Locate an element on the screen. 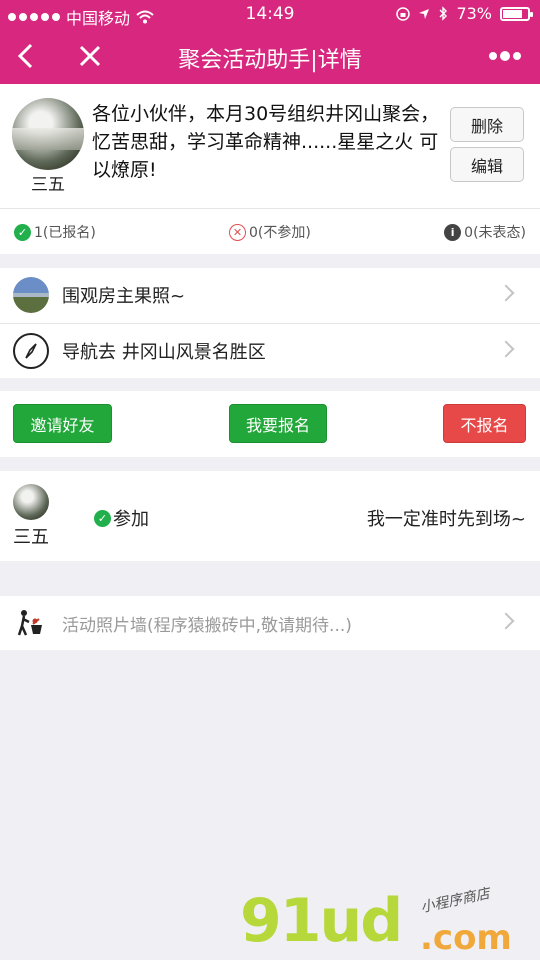  status-right: 73% is located at coordinates (464, 13).